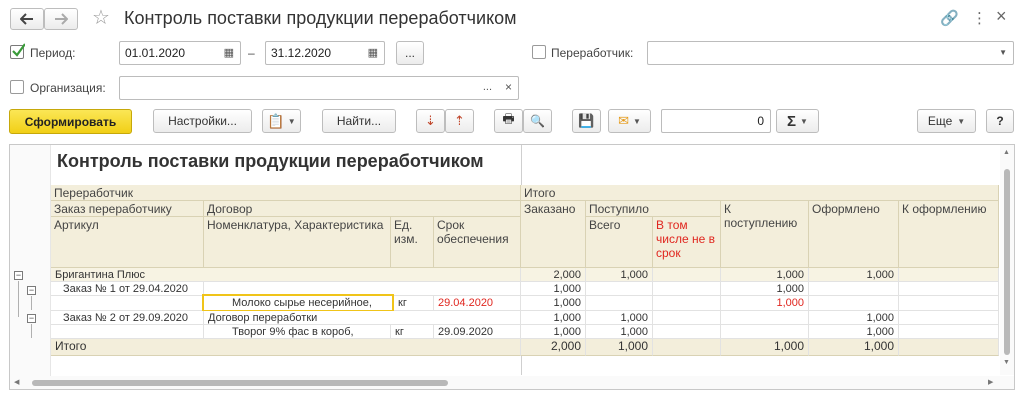 The height and width of the screenshot is (400, 1024). I want to click on back-button, so click(27, 19).